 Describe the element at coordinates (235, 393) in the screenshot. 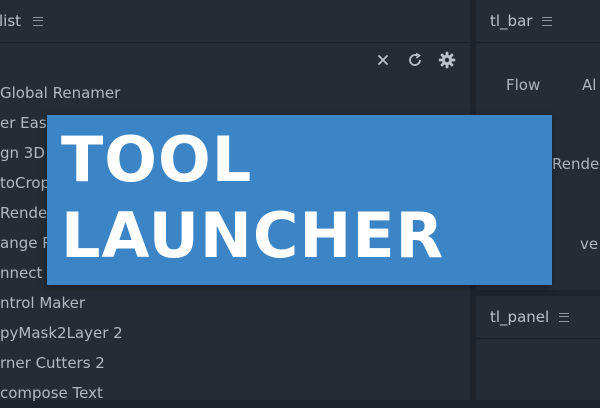

I see `list-item: compose Text` at that location.